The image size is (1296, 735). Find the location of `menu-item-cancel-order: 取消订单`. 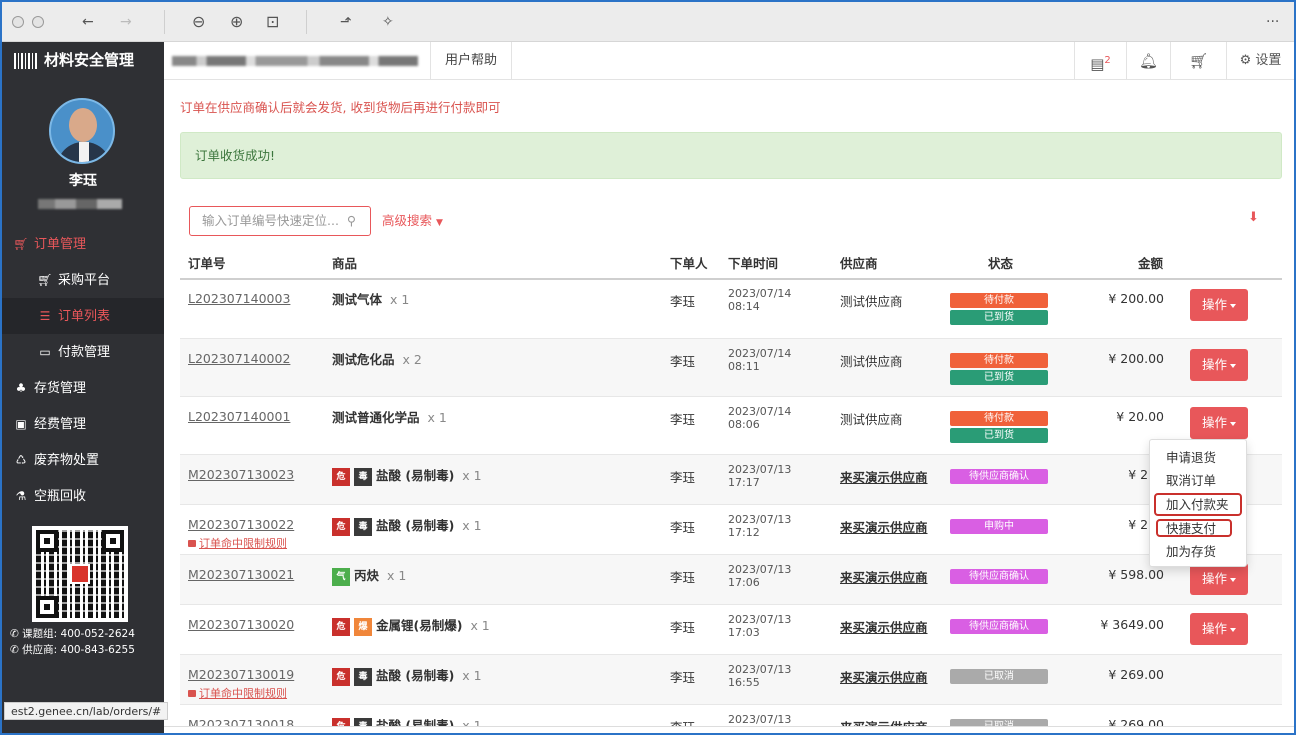

menu-item-cancel-order: 取消订单 is located at coordinates (1191, 481).